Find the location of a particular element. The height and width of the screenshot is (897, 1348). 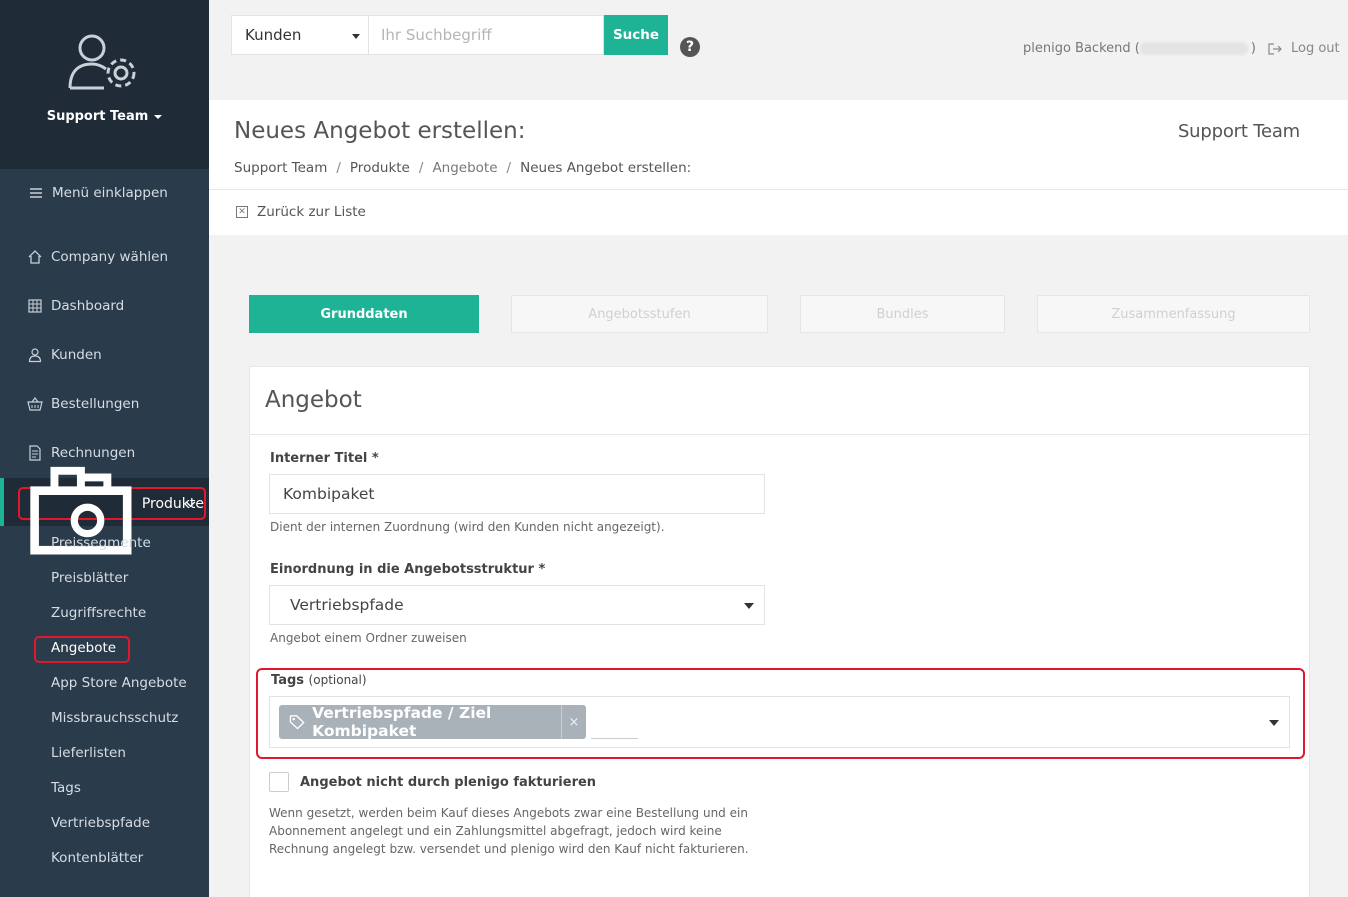

user-icon is located at coordinates (35, 355).